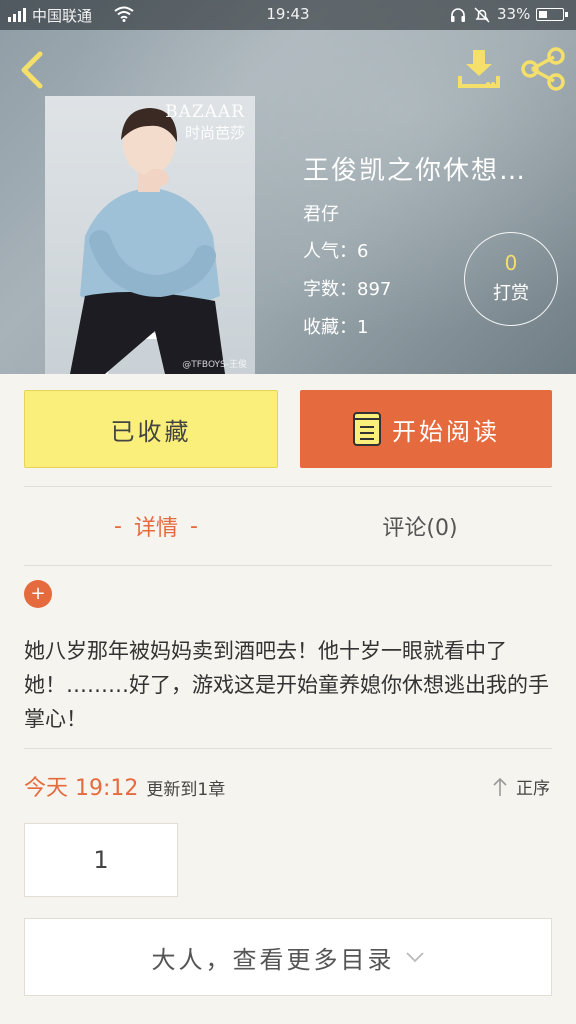  What do you see at coordinates (38, 594) in the screenshot?
I see `expand-description-button: +` at bounding box center [38, 594].